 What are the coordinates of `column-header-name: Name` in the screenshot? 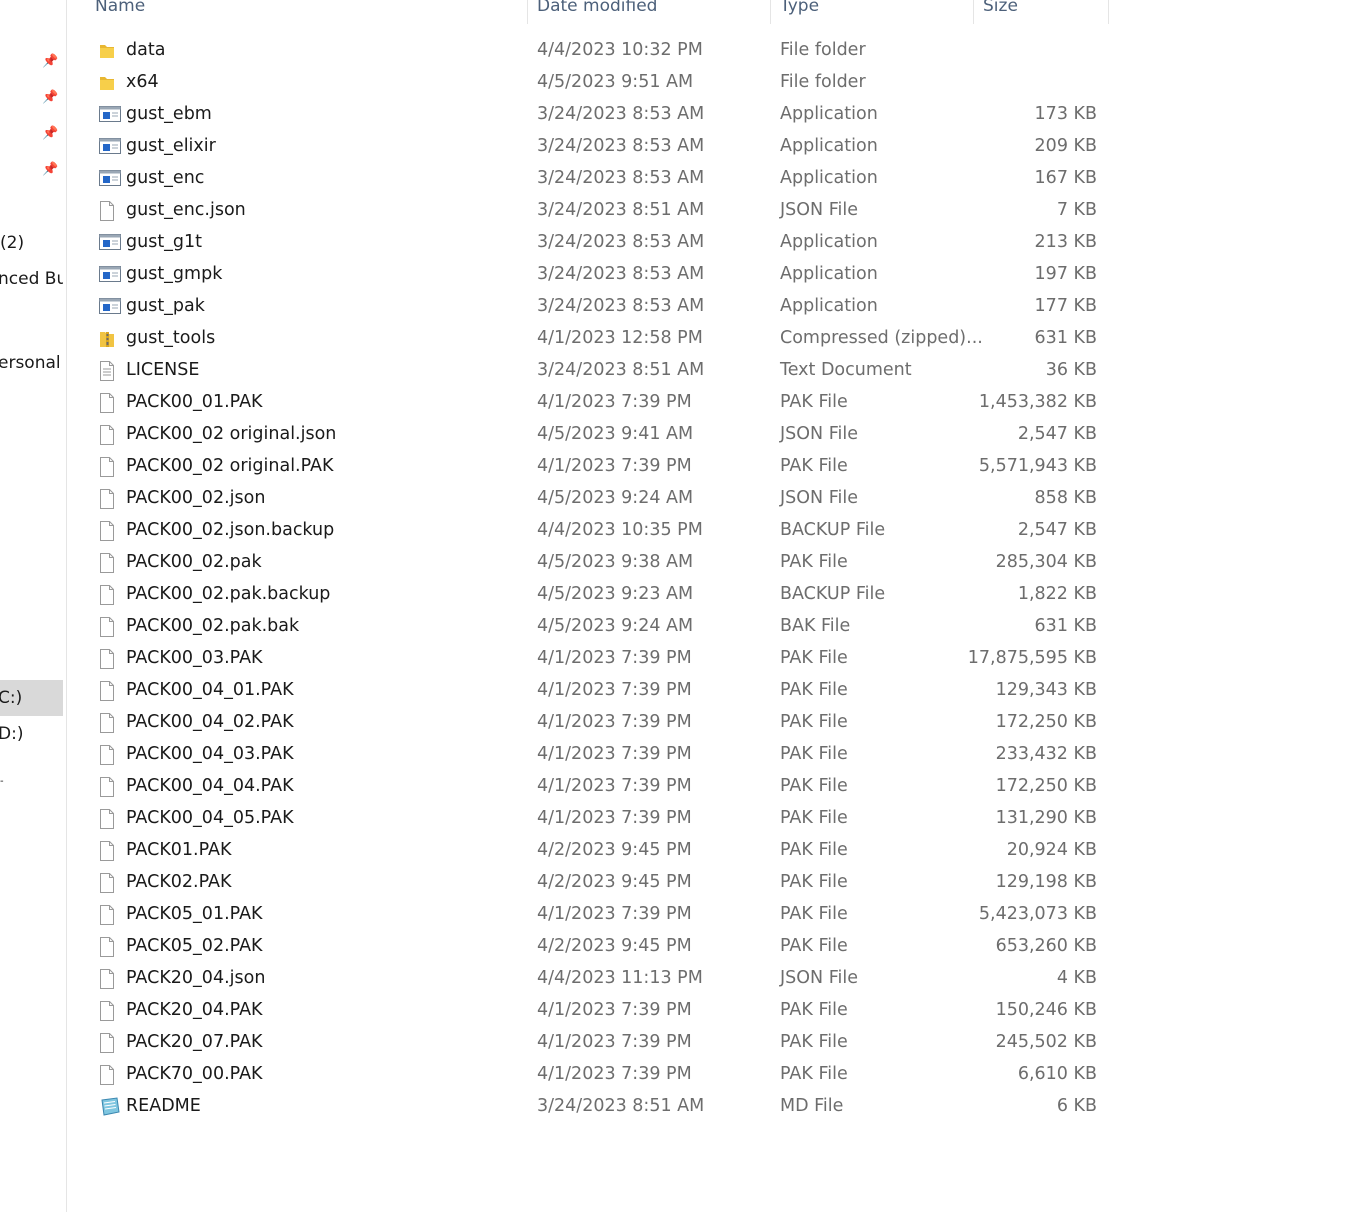 It's located at (120, 10).